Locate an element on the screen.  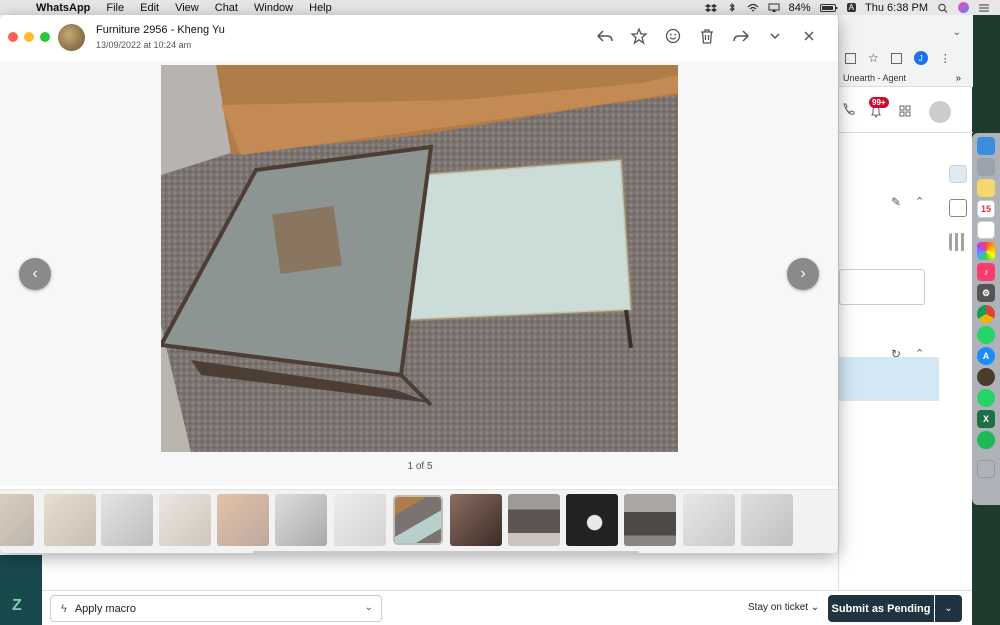
close-icon is located at coordinates (809, 36).